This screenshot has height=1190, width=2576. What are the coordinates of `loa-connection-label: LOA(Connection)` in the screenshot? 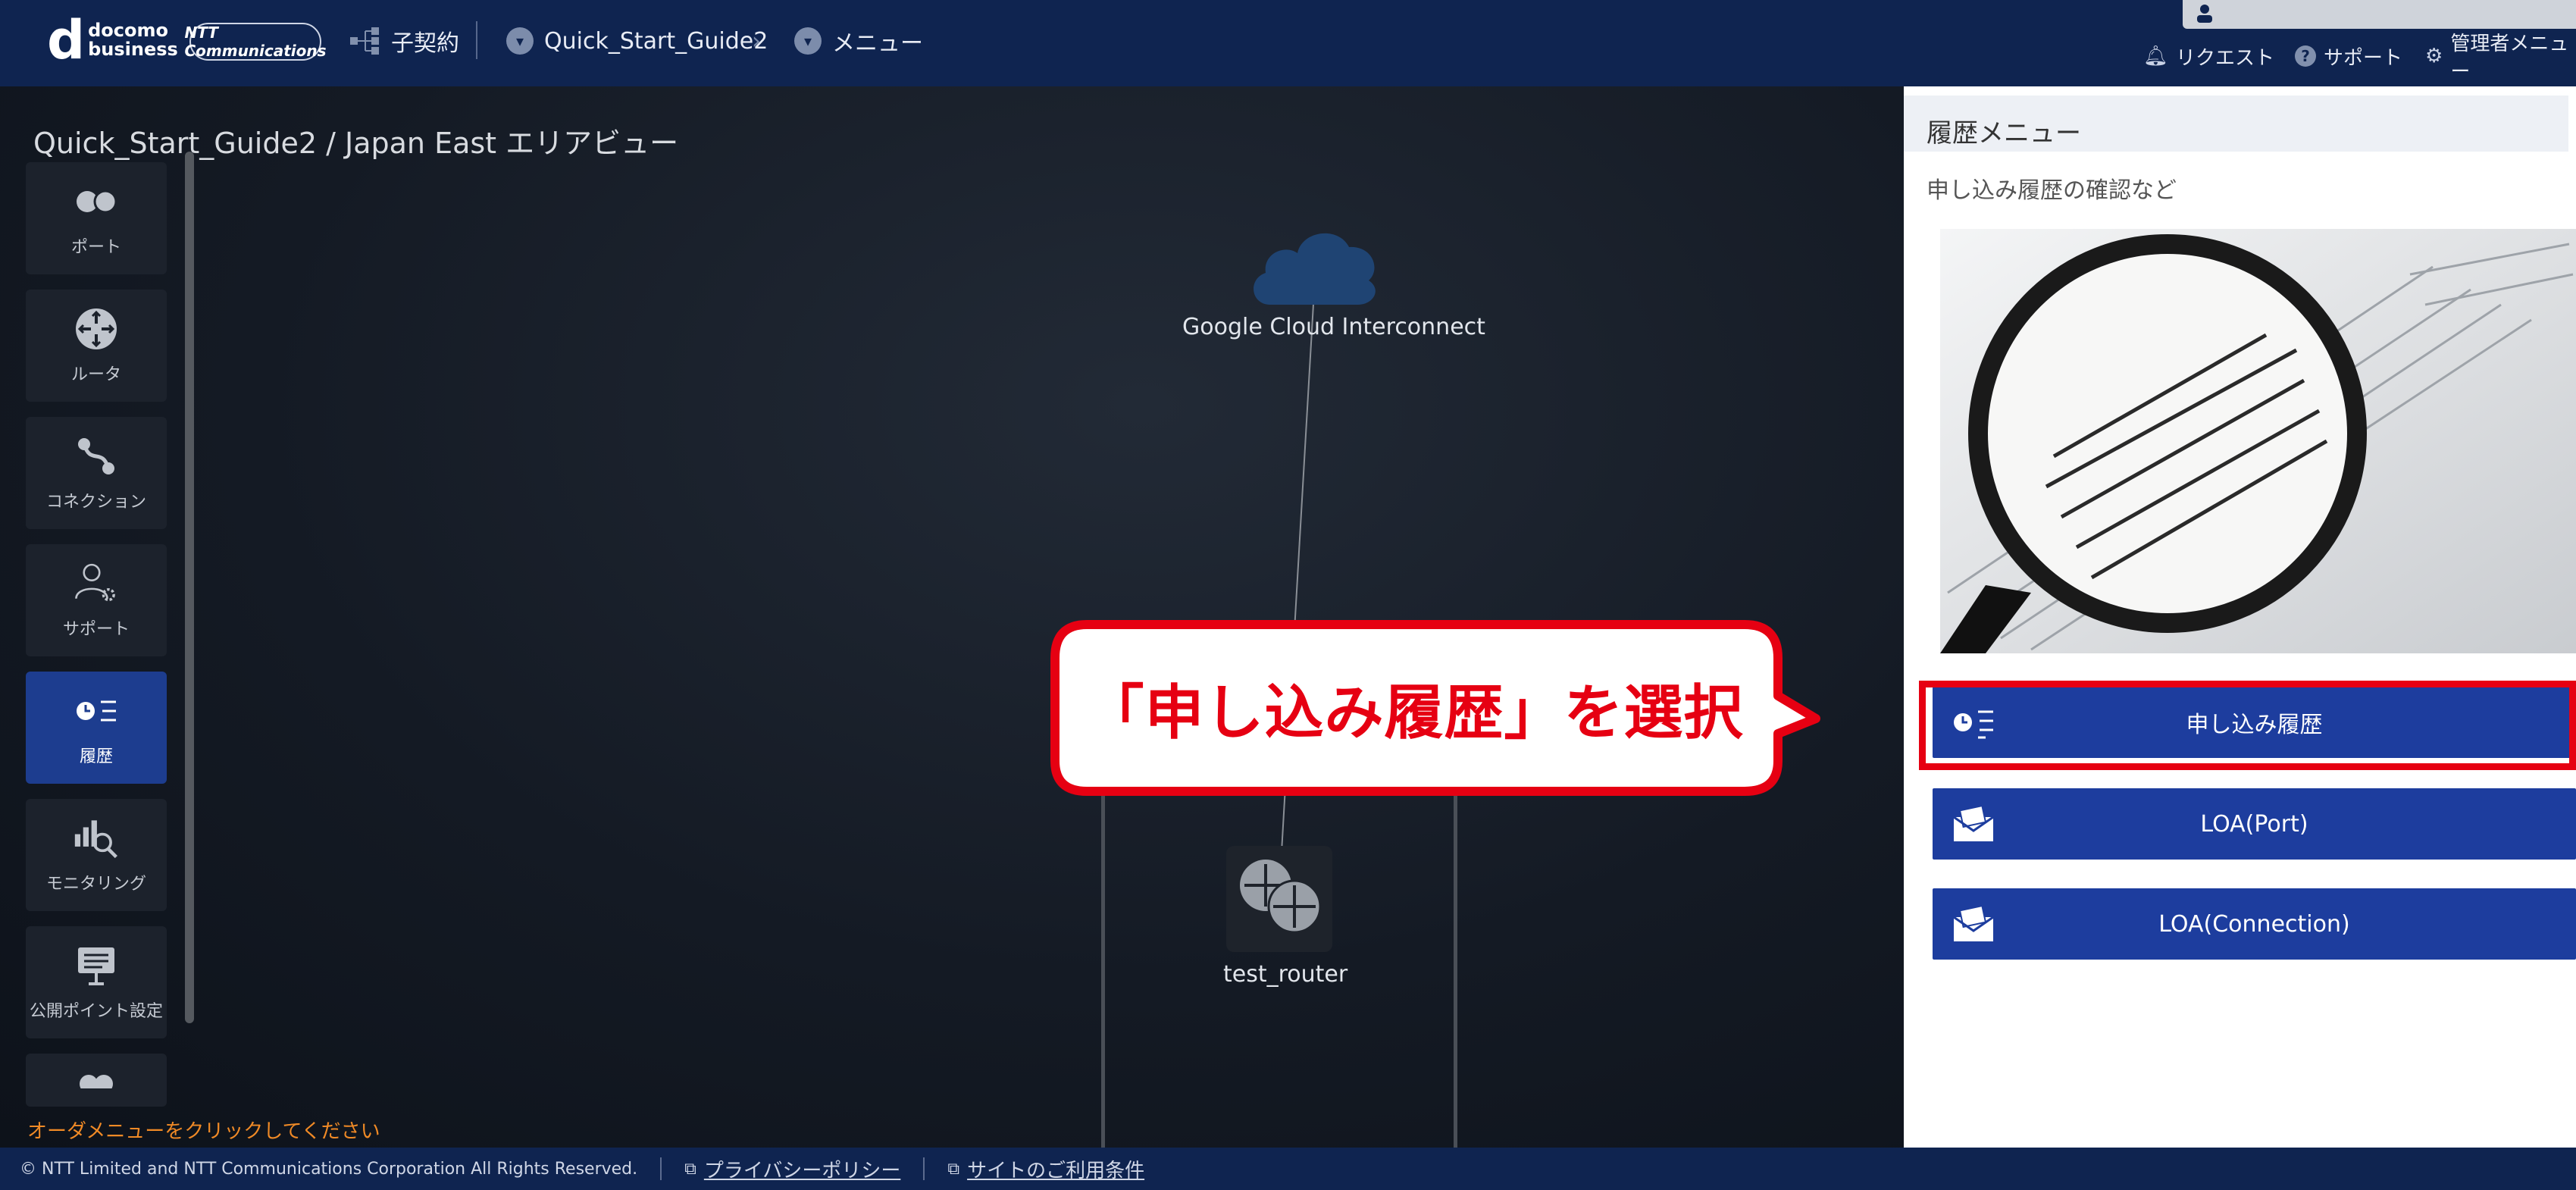 It's located at (2254, 924).